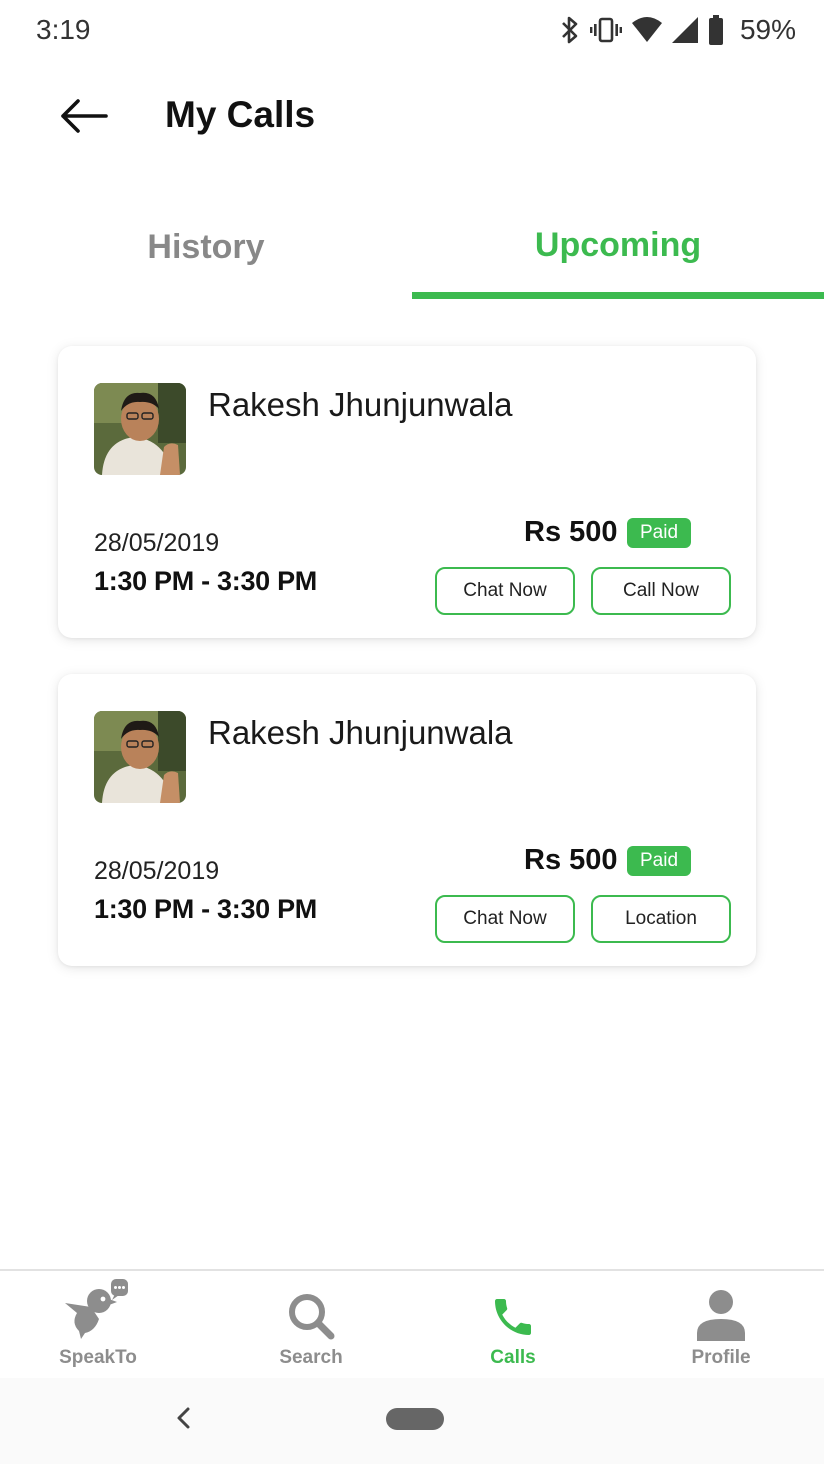 The height and width of the screenshot is (1464, 824). I want to click on nav-label-calls: Calls, so click(513, 1357).